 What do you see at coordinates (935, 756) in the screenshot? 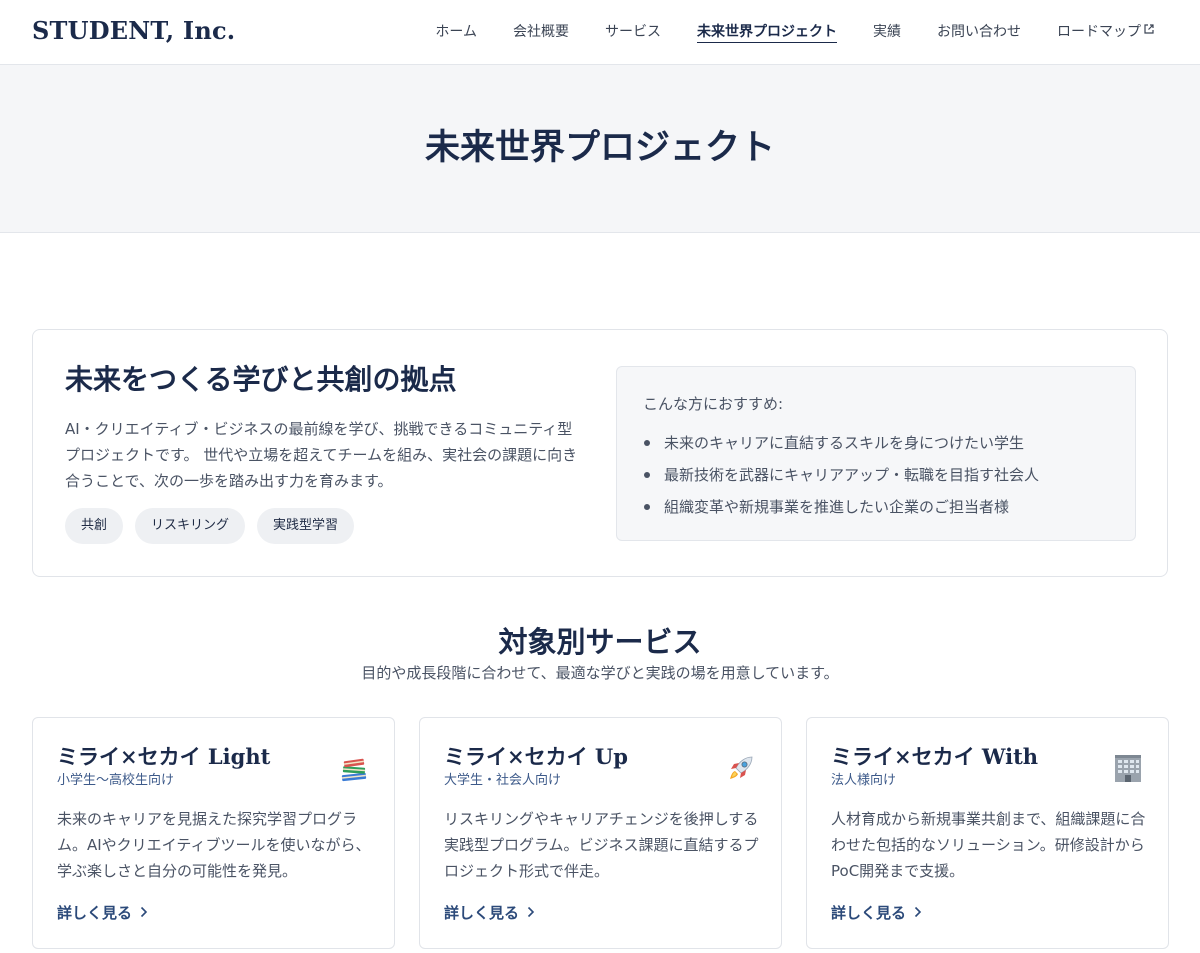
I see `service-card-title: ミライ×セカイ With` at bounding box center [935, 756].